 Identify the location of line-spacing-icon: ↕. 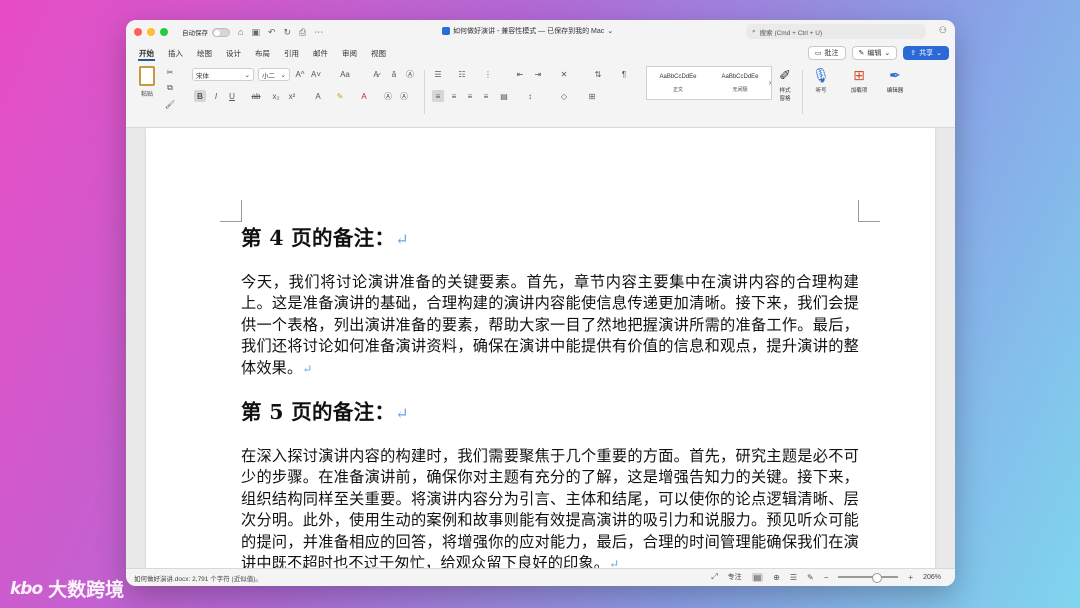
(530, 96).